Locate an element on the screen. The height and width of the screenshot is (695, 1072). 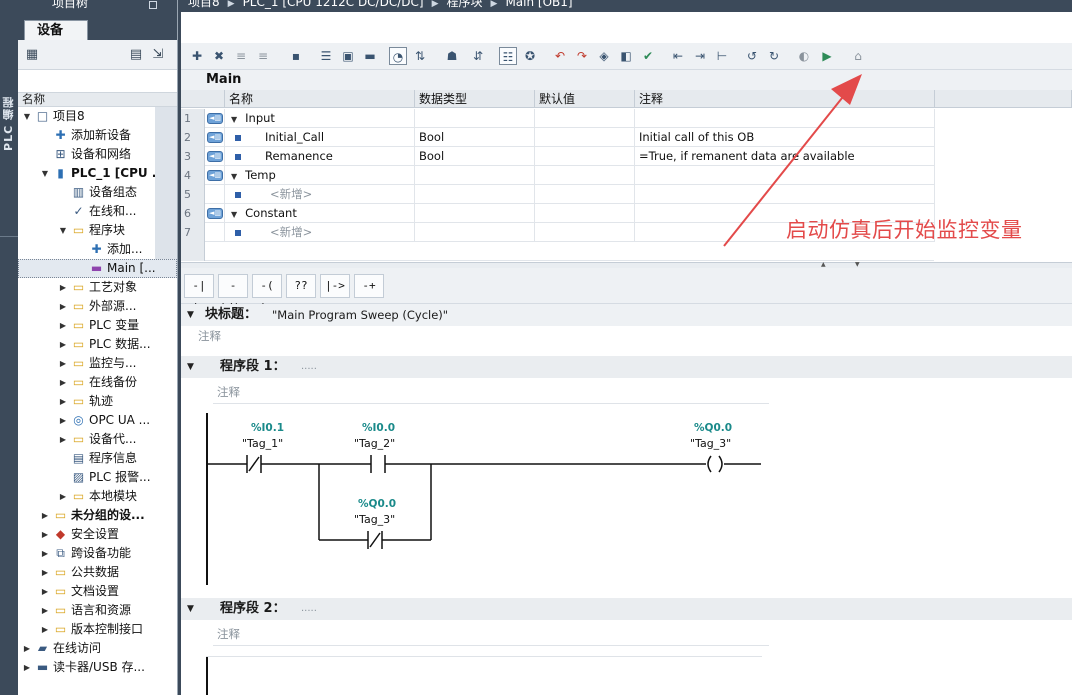
tree-item: ▶ ▭ 文档设置 is located at coordinates (97, 591).